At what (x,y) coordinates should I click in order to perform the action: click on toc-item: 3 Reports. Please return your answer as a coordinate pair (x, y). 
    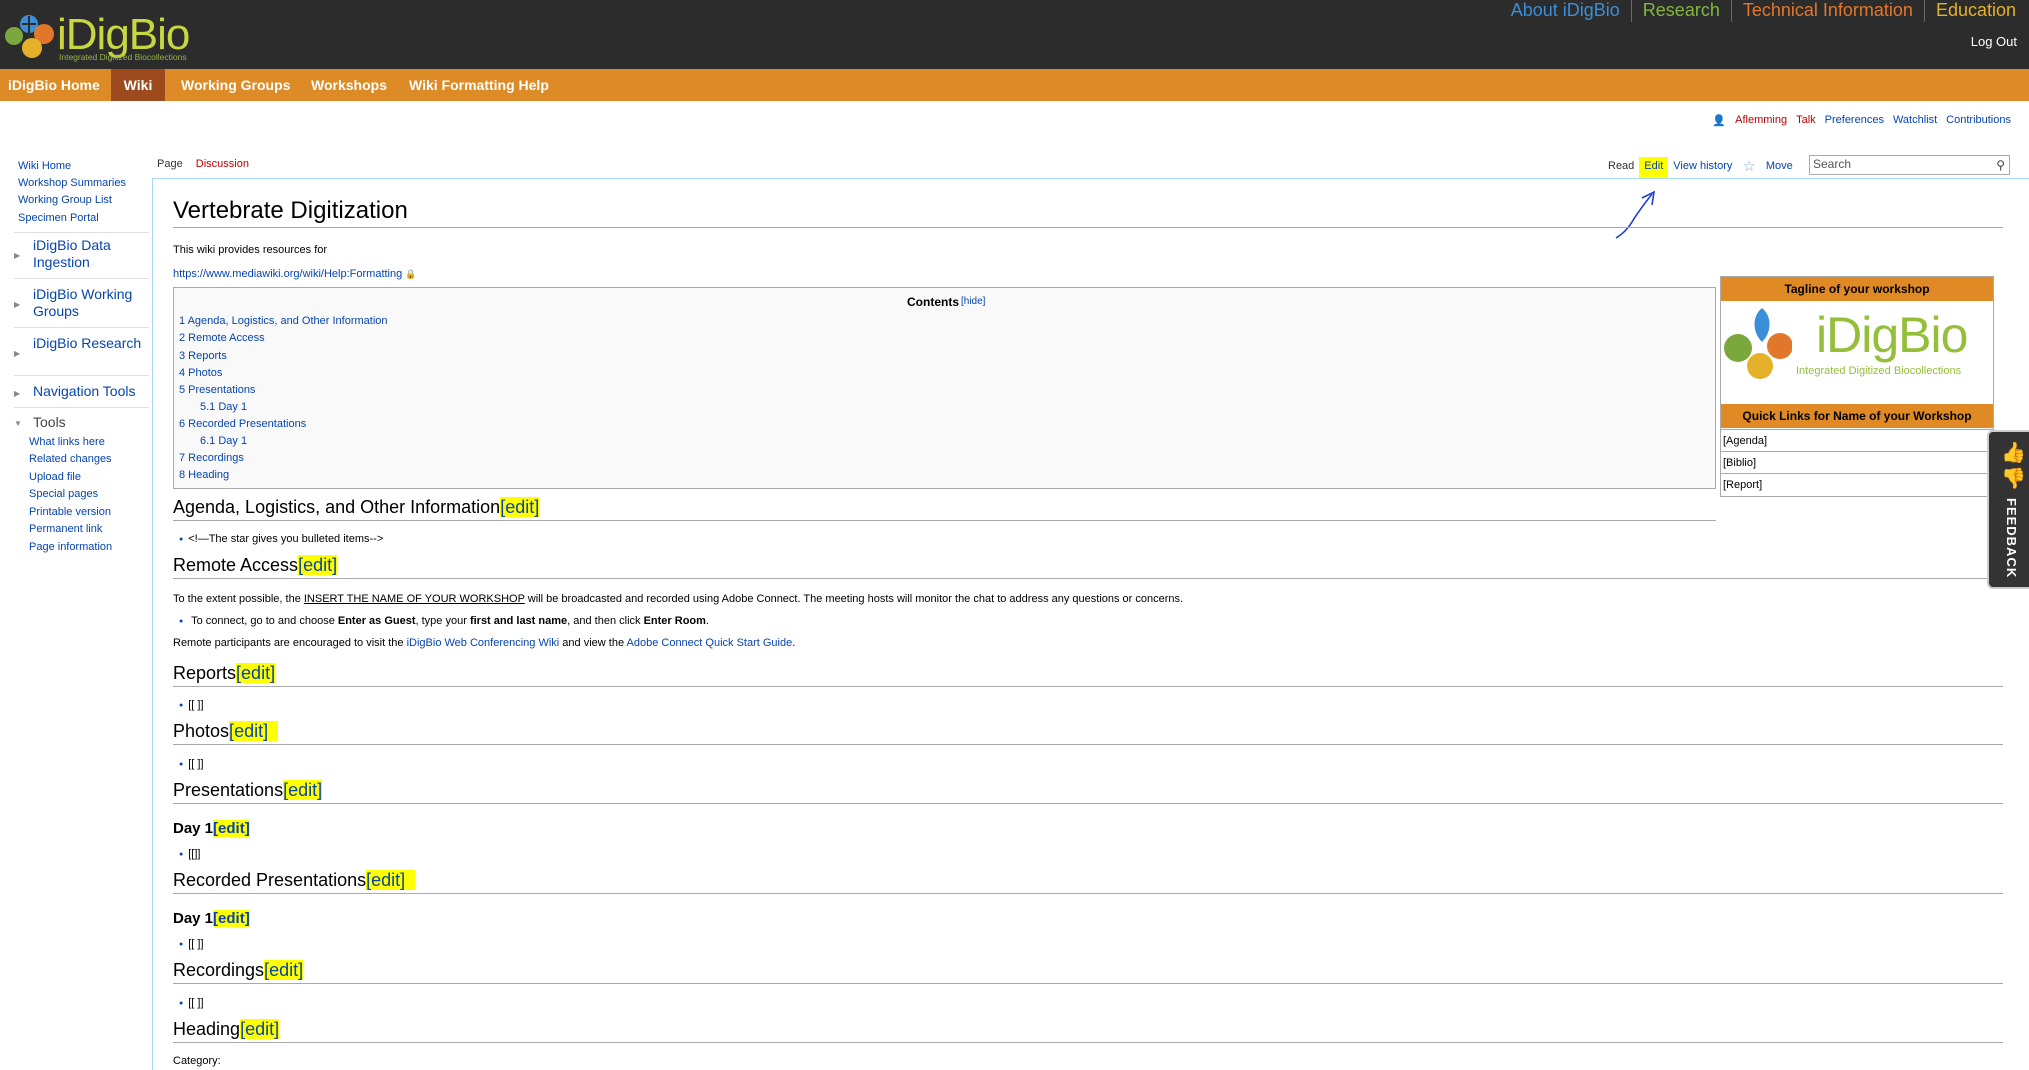
    Looking at the image, I should click on (203, 356).